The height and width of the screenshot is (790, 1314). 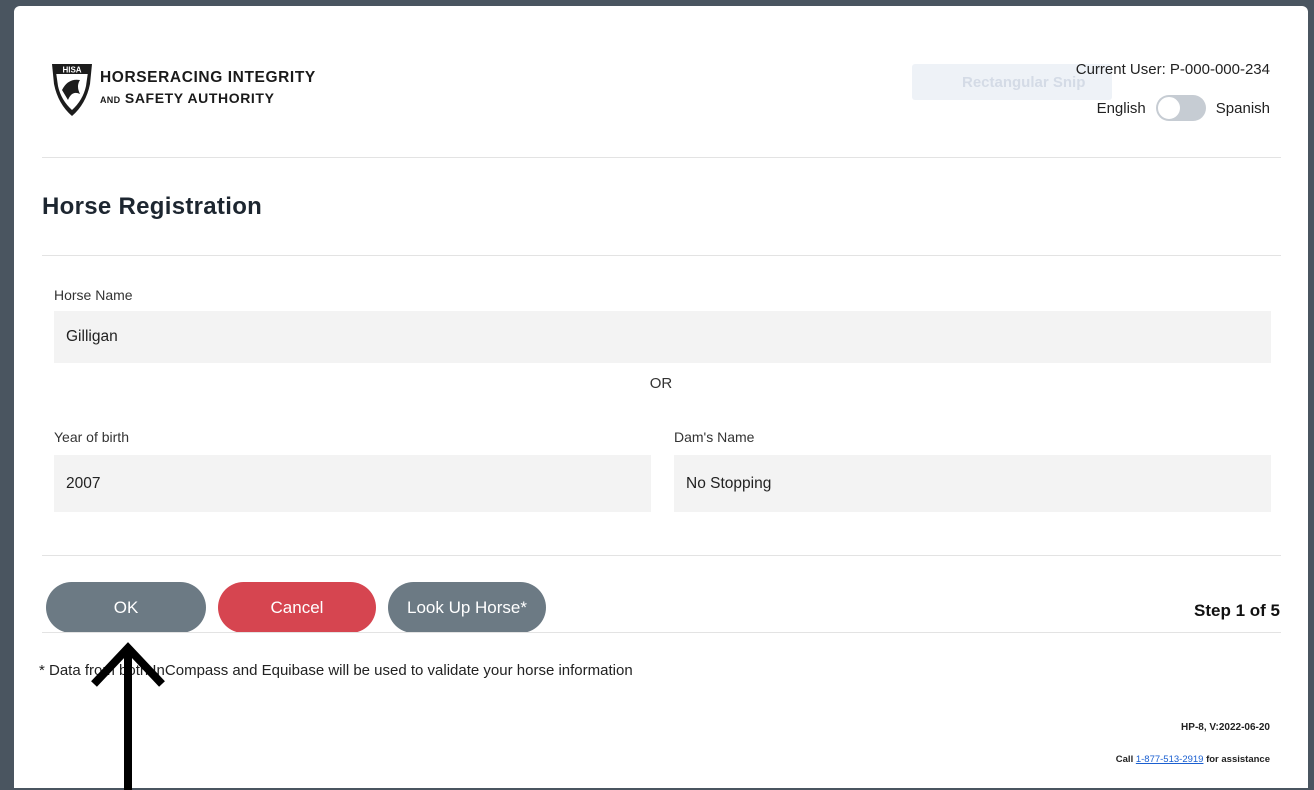 What do you see at coordinates (71, 70) in the screenshot?
I see `svg-text: HISA` at bounding box center [71, 70].